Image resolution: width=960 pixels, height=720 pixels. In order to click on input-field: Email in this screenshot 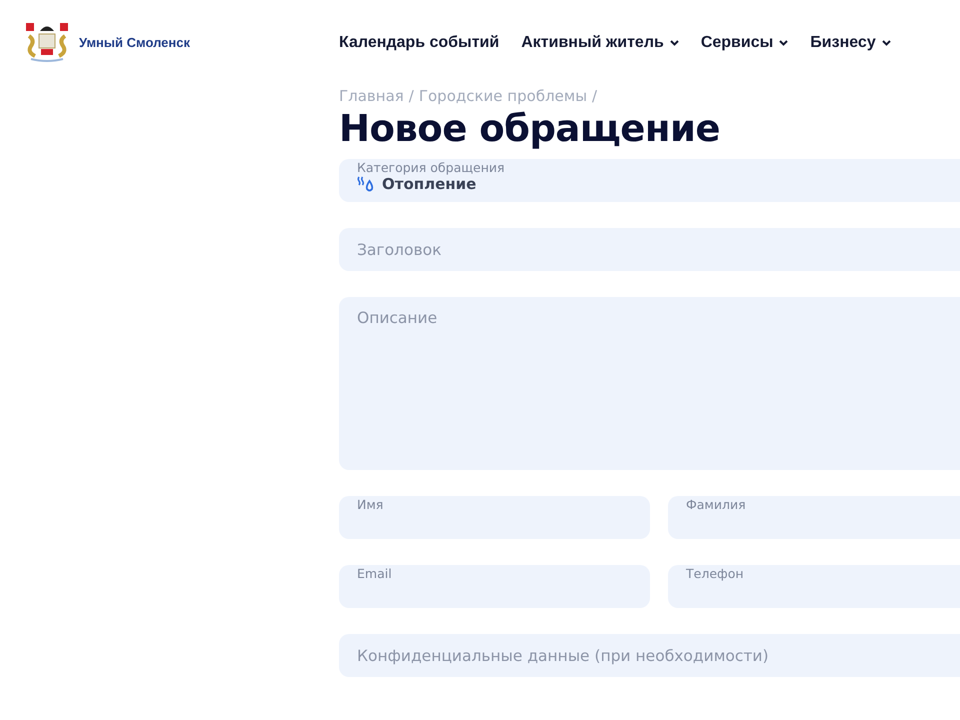, I will do `click(494, 586)`.